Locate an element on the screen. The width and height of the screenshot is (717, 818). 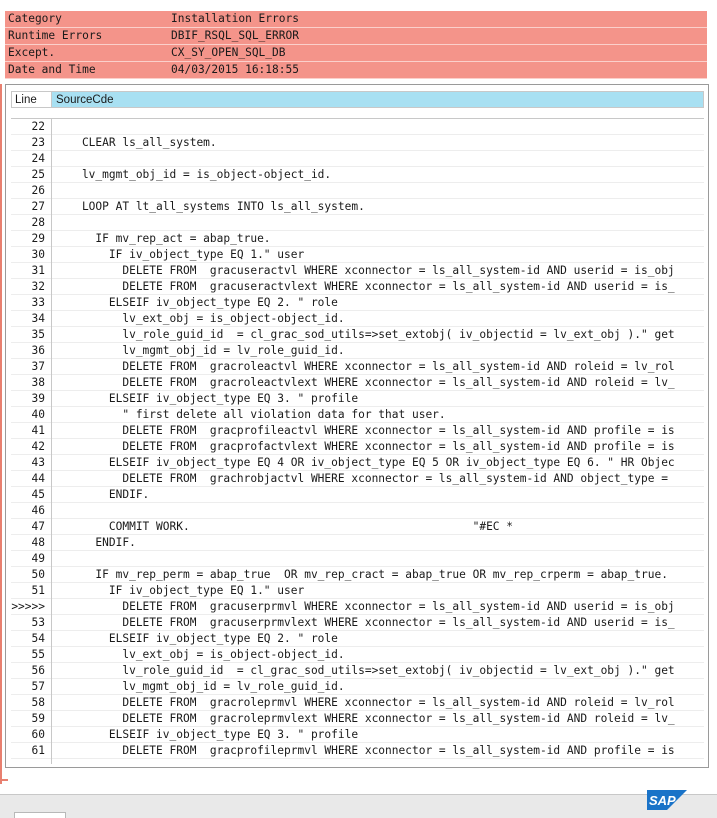
code-row: 54 ELSEIF iv_object_type EQ 2. " role is located at coordinates (357, 639).